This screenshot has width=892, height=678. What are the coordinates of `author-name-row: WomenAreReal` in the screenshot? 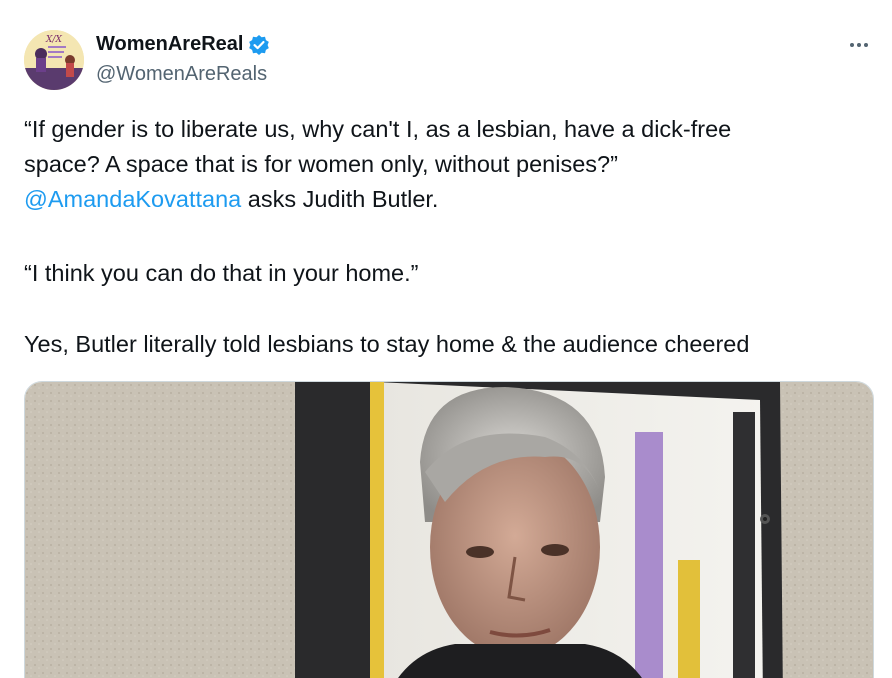 It's located at (183, 44).